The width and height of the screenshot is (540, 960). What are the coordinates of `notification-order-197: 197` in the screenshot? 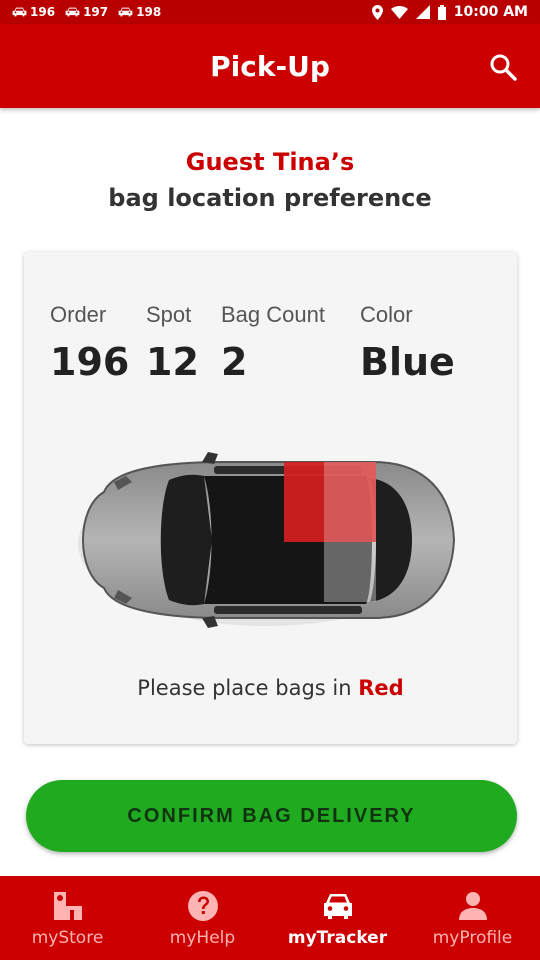 It's located at (86, 12).